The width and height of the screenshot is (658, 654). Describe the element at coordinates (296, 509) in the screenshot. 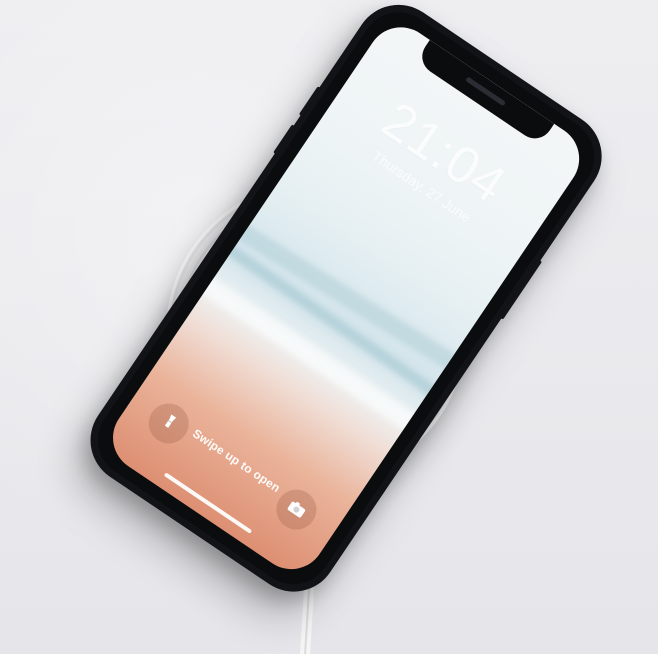

I see `camera-icon` at that location.